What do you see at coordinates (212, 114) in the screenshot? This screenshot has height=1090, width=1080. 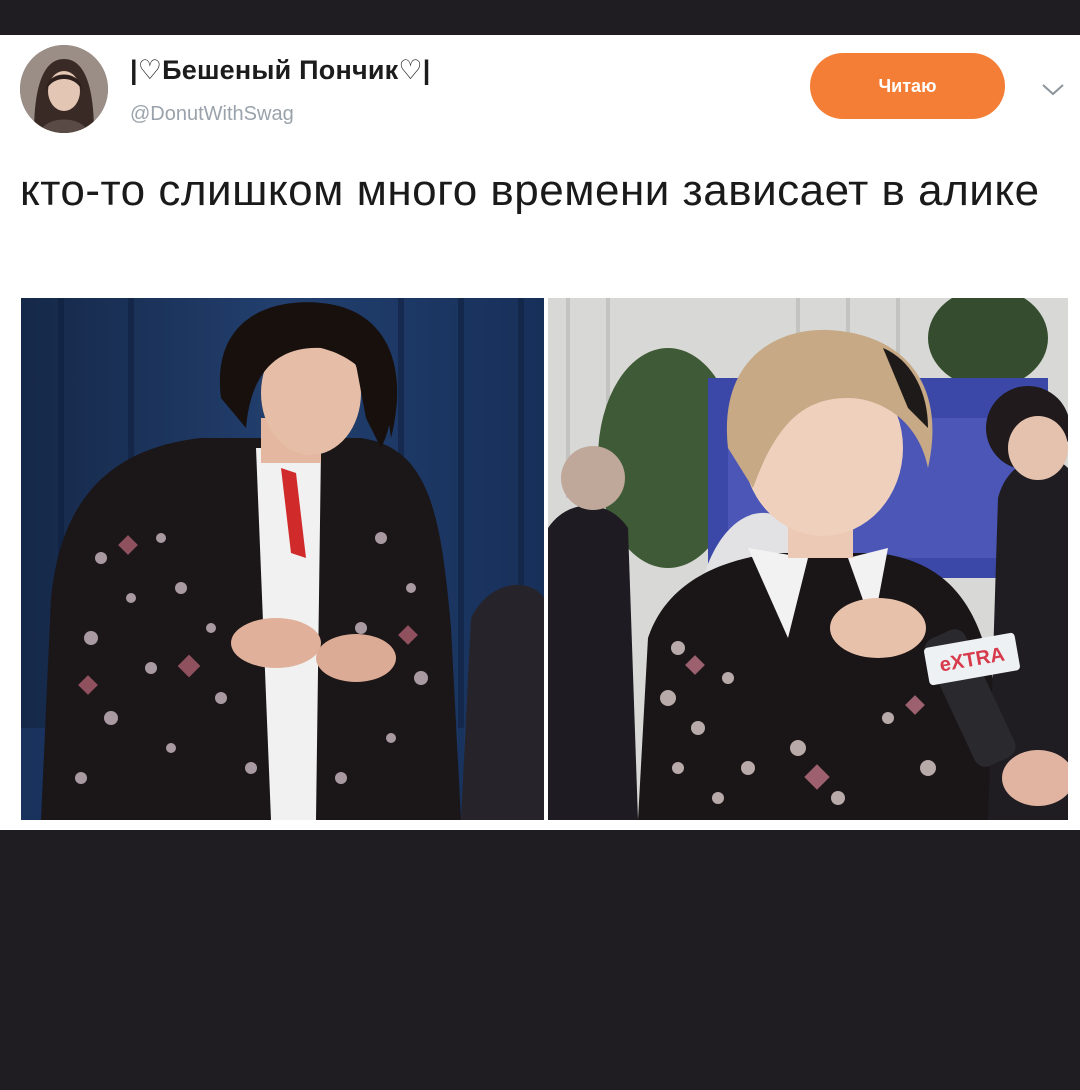 I see `user-handle: @DonutWithSwag` at bounding box center [212, 114].